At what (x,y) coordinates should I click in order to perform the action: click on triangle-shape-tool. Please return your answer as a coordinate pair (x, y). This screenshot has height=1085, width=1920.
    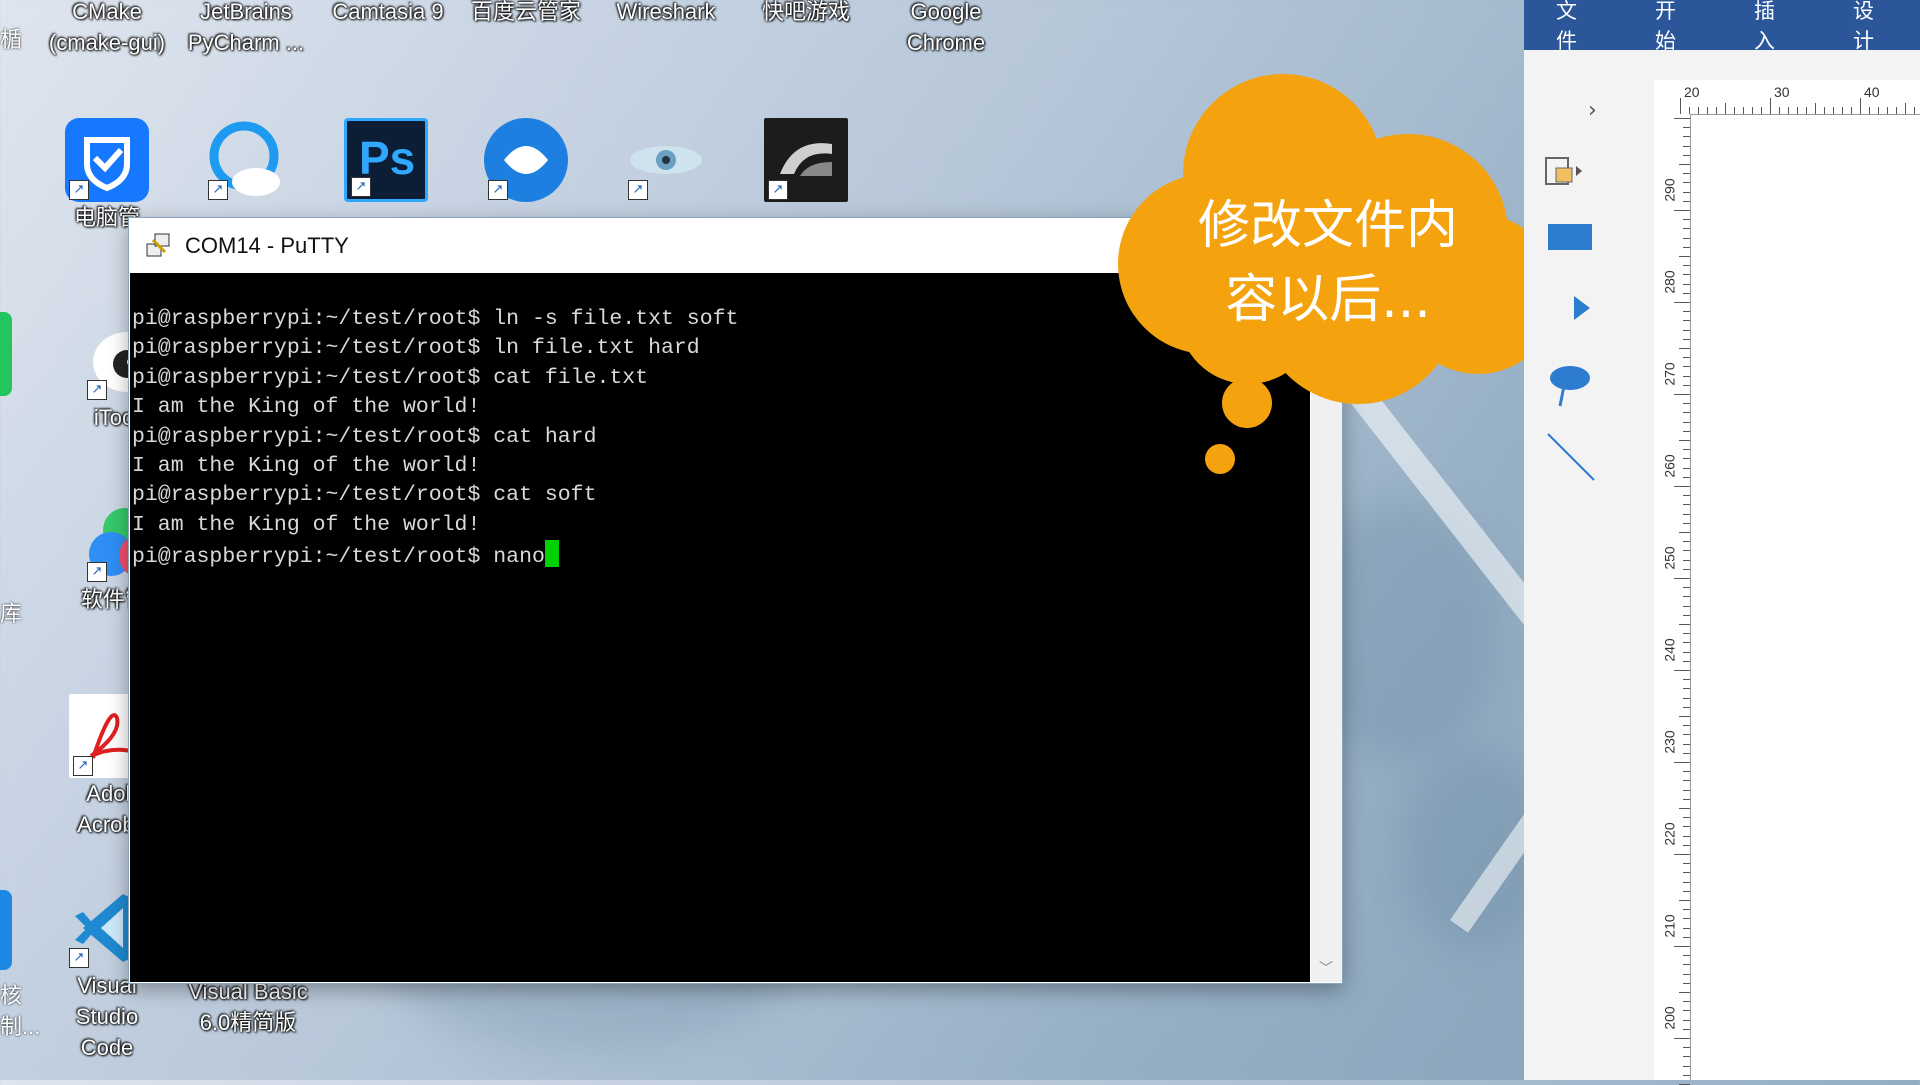
    Looking at the image, I should click on (1582, 308).